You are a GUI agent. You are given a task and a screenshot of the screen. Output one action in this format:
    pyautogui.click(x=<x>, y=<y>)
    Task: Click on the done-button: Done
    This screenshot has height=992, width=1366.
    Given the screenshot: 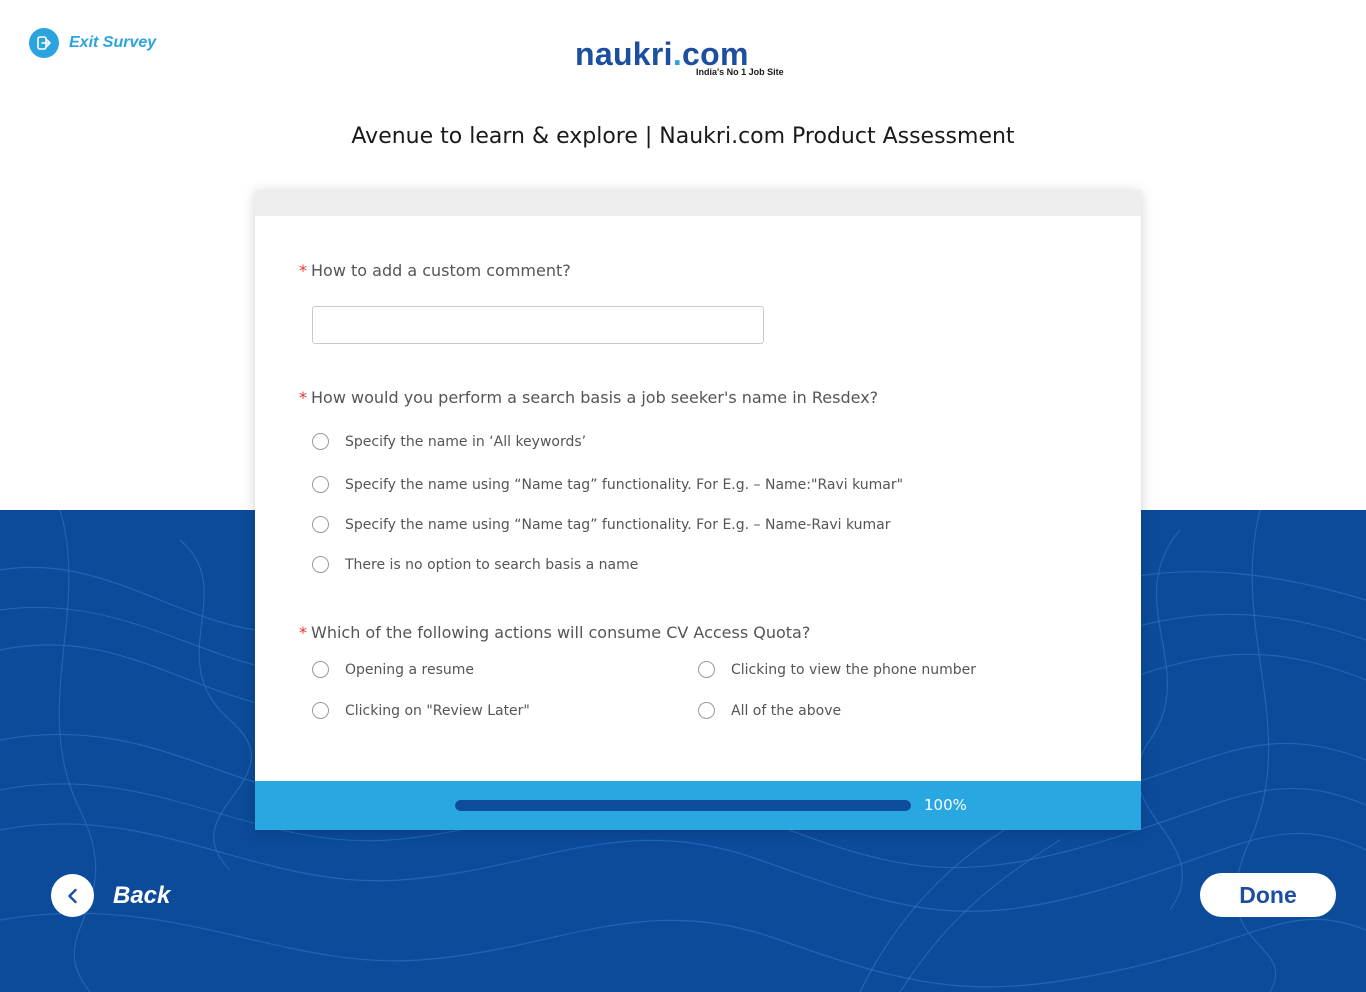 What is the action you would take?
    pyautogui.click(x=1268, y=895)
    